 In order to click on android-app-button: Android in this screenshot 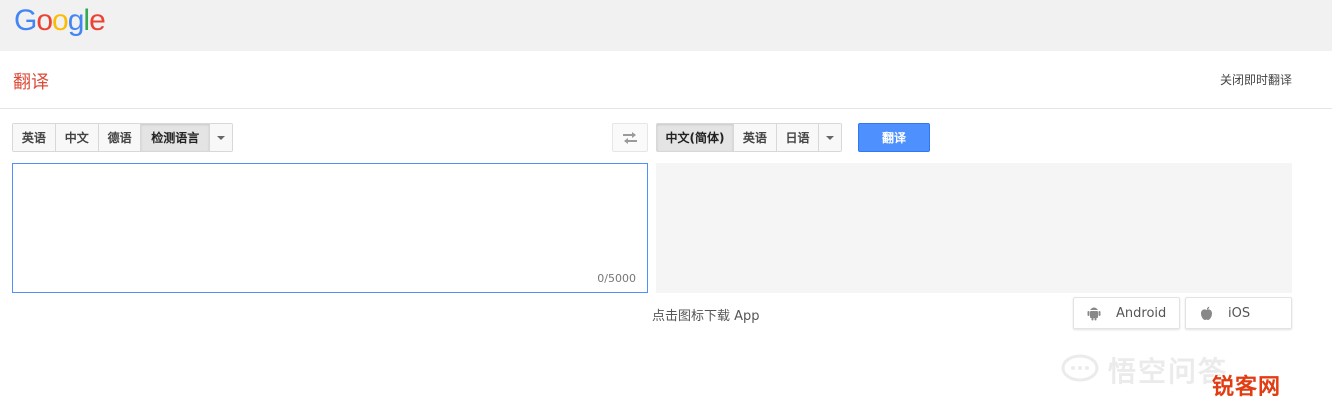, I will do `click(1126, 313)`.